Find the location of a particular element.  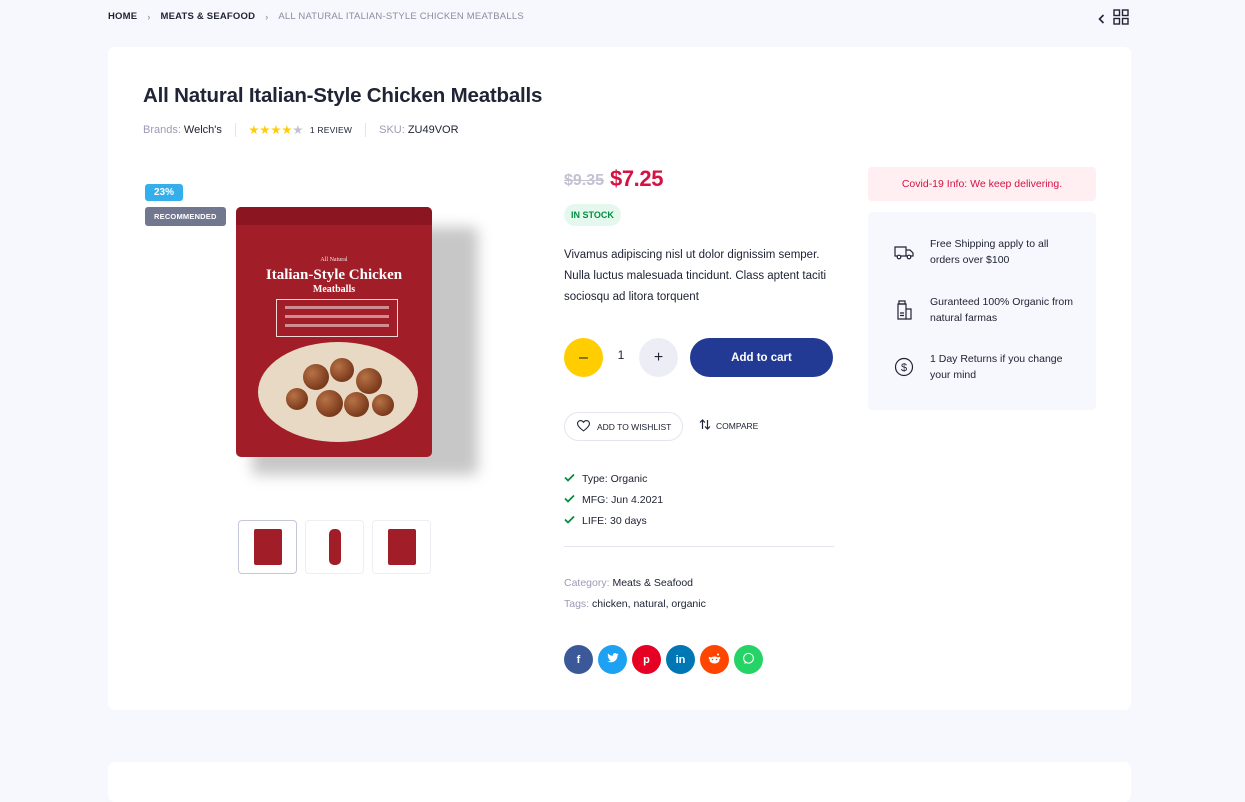

brand-label: Brands: is located at coordinates (162, 130).